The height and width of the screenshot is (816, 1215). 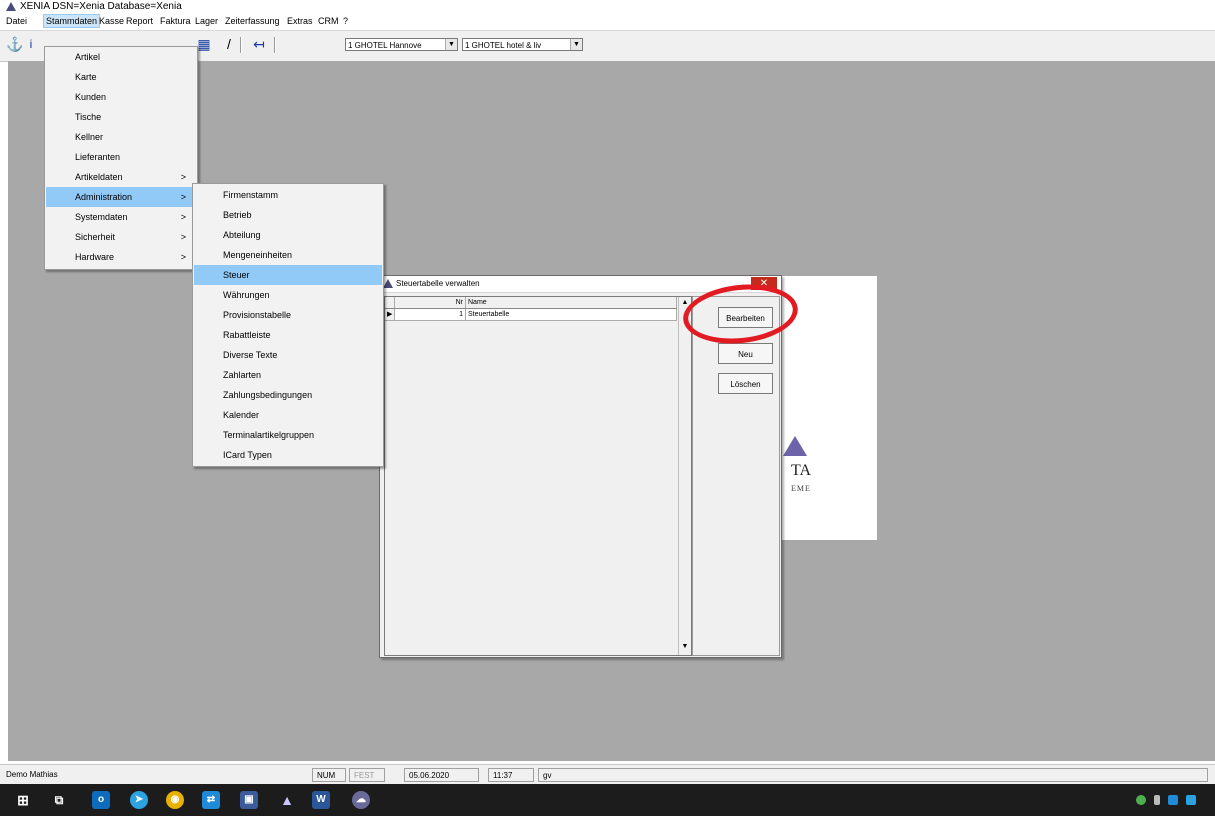 I want to click on menu-item-mengeneinheiten: Mengeneinheiten, so click(x=288, y=255).